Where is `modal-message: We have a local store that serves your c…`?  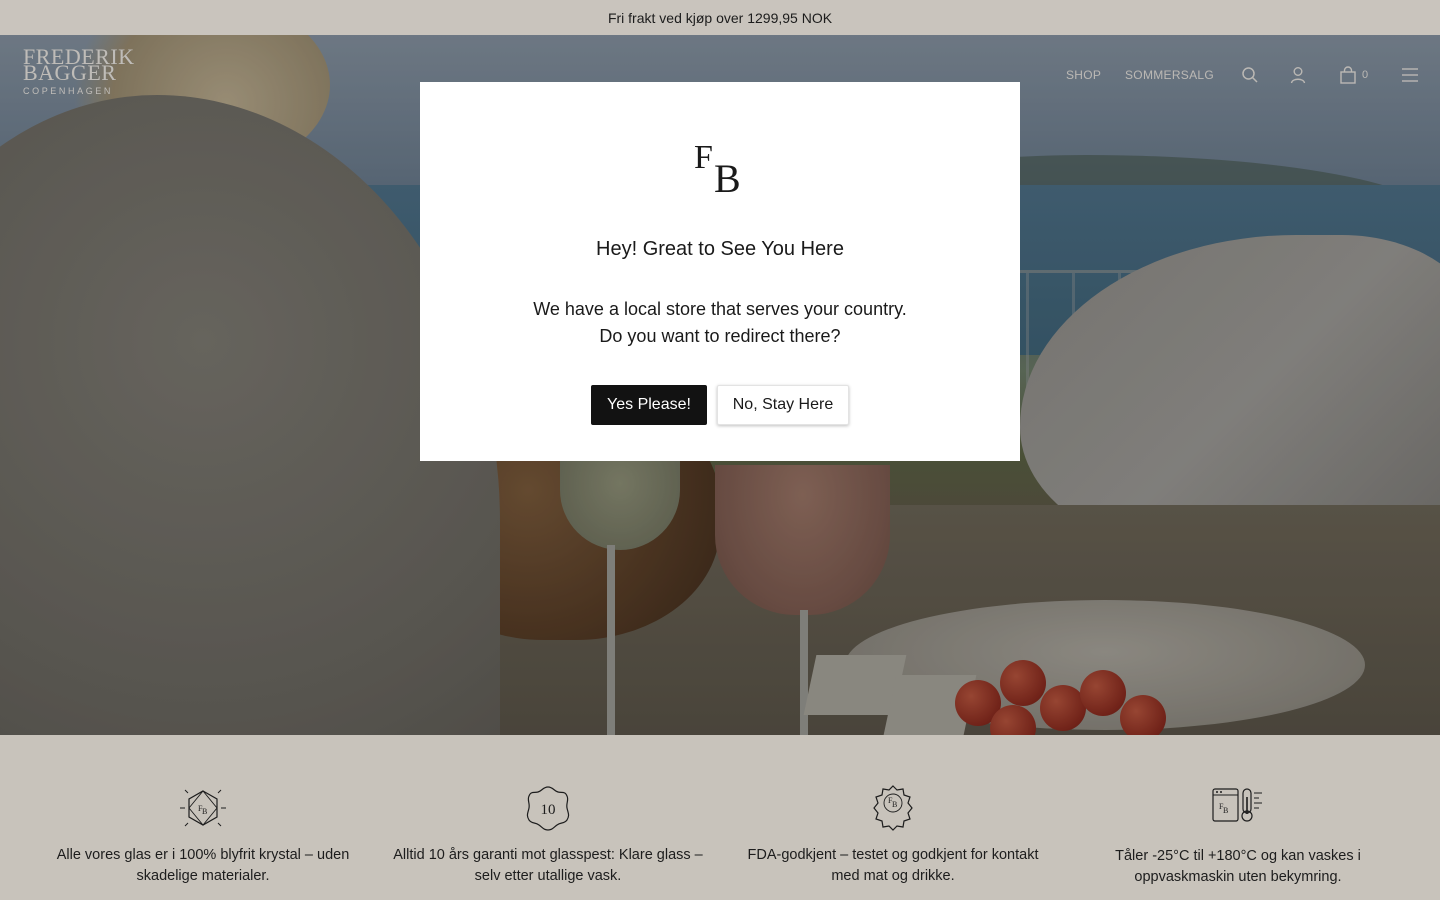 modal-message: We have a local store that serves your c… is located at coordinates (720, 323).